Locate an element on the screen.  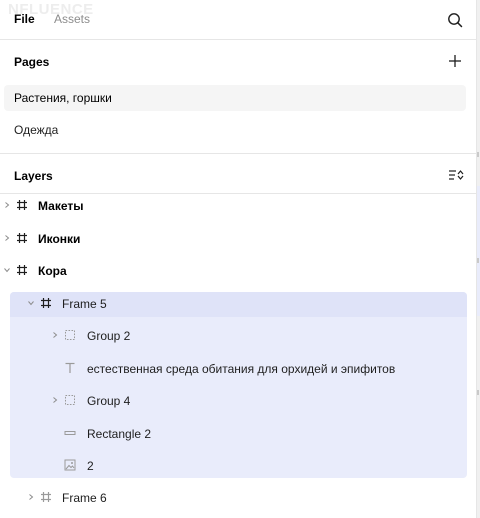
layer-label: Group 2 is located at coordinates (109, 336).